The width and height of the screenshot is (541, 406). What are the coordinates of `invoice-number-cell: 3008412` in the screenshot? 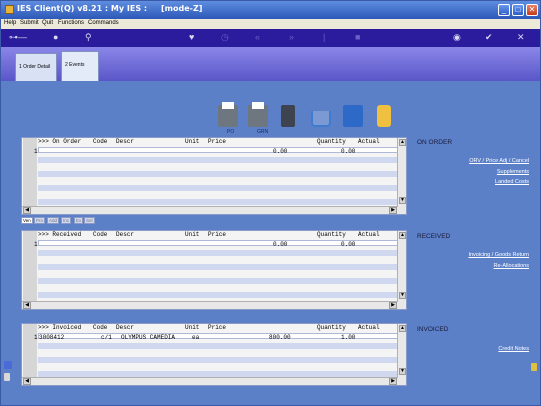 It's located at (52, 337).